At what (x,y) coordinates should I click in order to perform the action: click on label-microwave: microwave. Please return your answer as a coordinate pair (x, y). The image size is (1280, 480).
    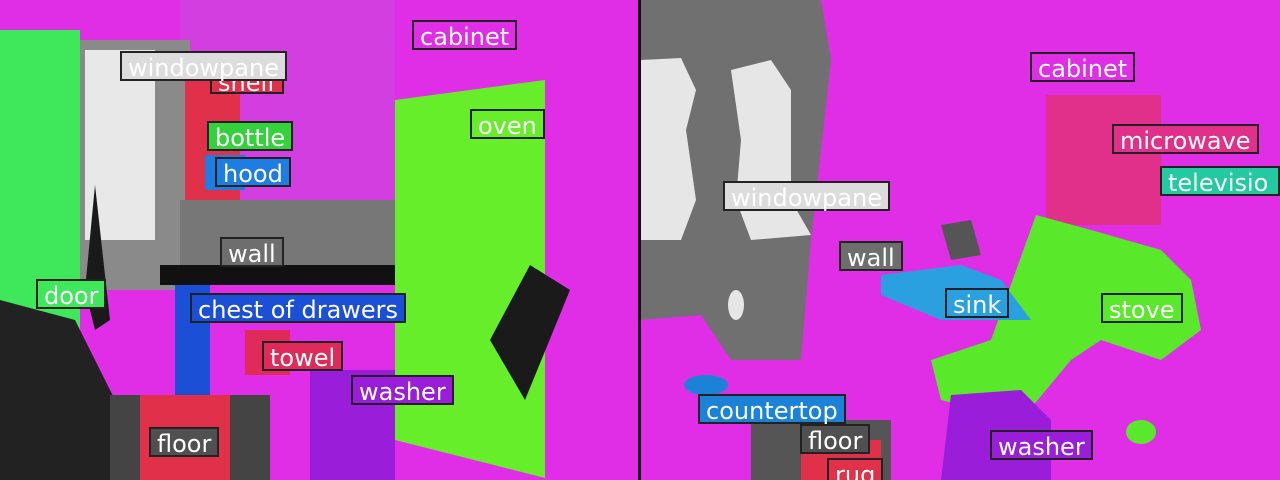
    Looking at the image, I should click on (1185, 139).